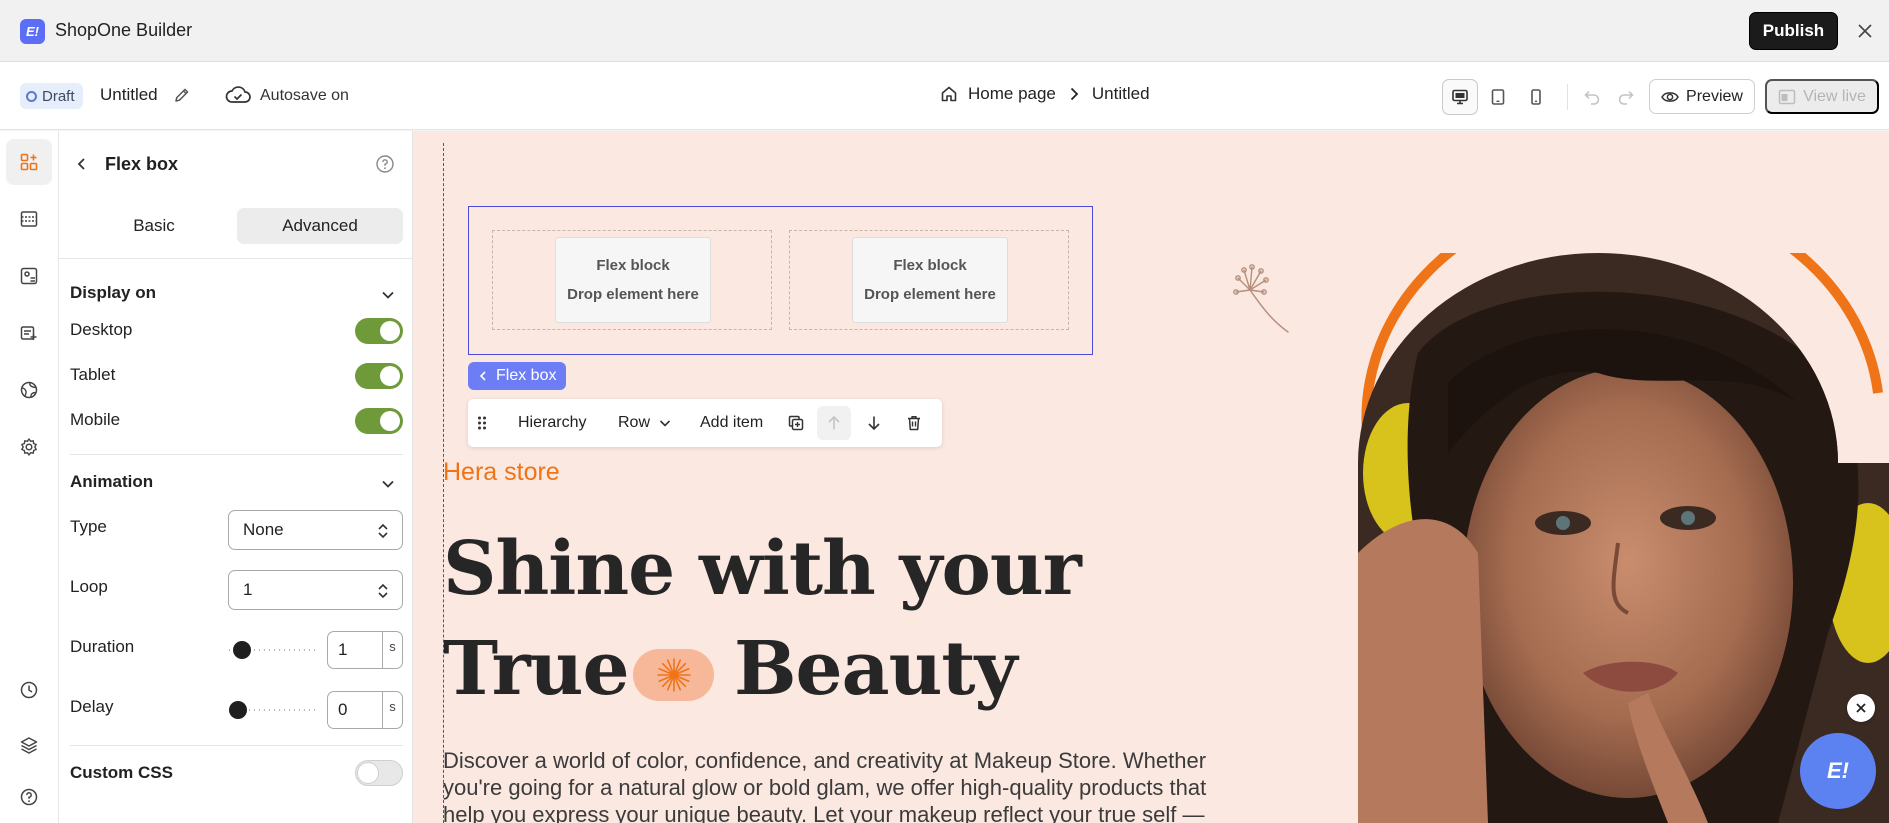 The image size is (1889, 823). Describe the element at coordinates (762, 569) in the screenshot. I see `hero-headline-line1: Shine with your` at that location.